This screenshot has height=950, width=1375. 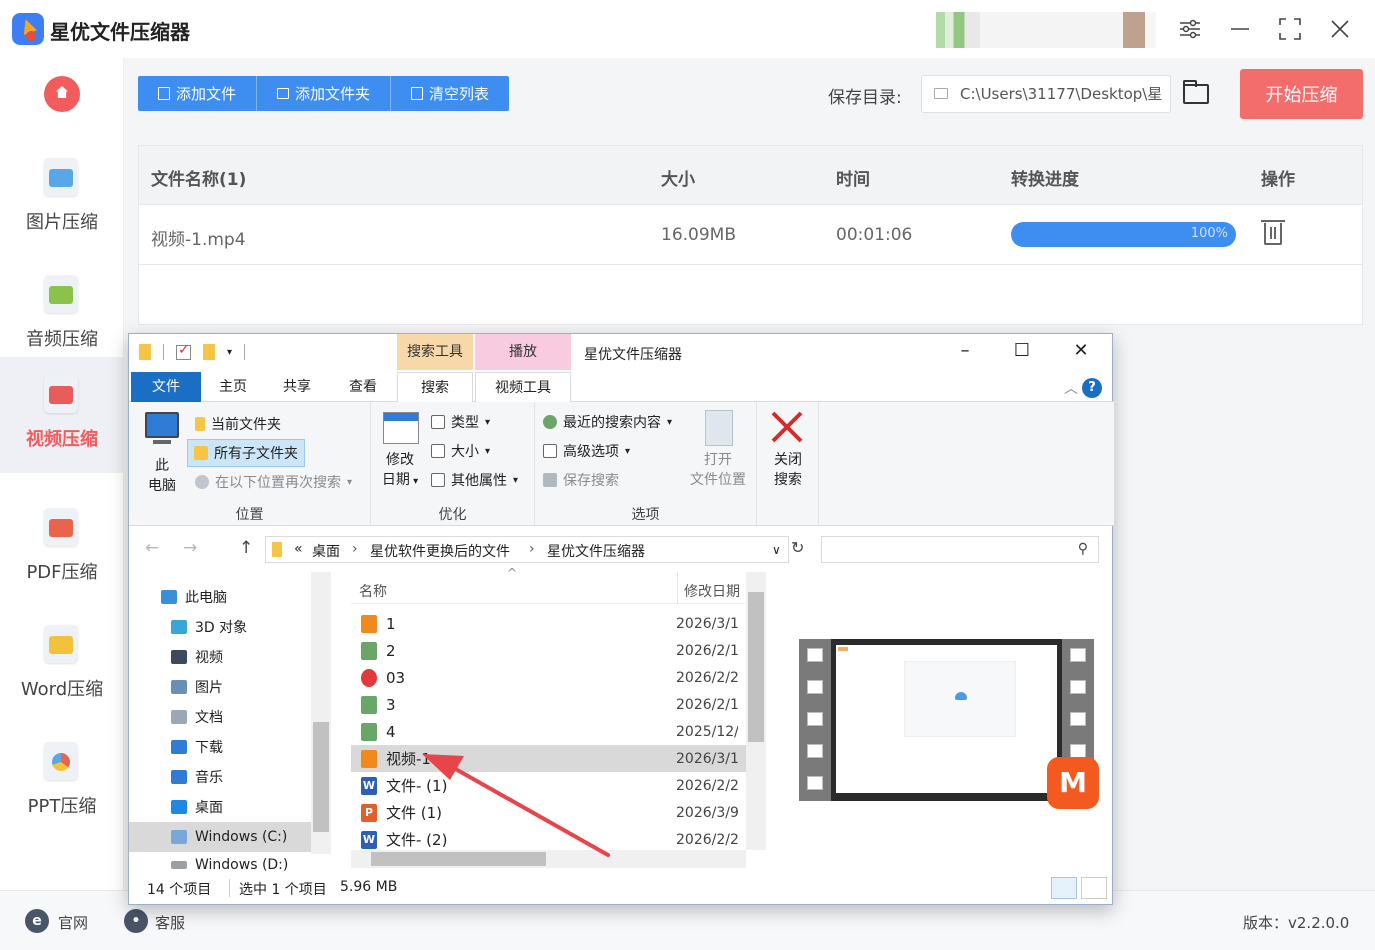 I want to click on close-icon, so click(x=1340, y=29).